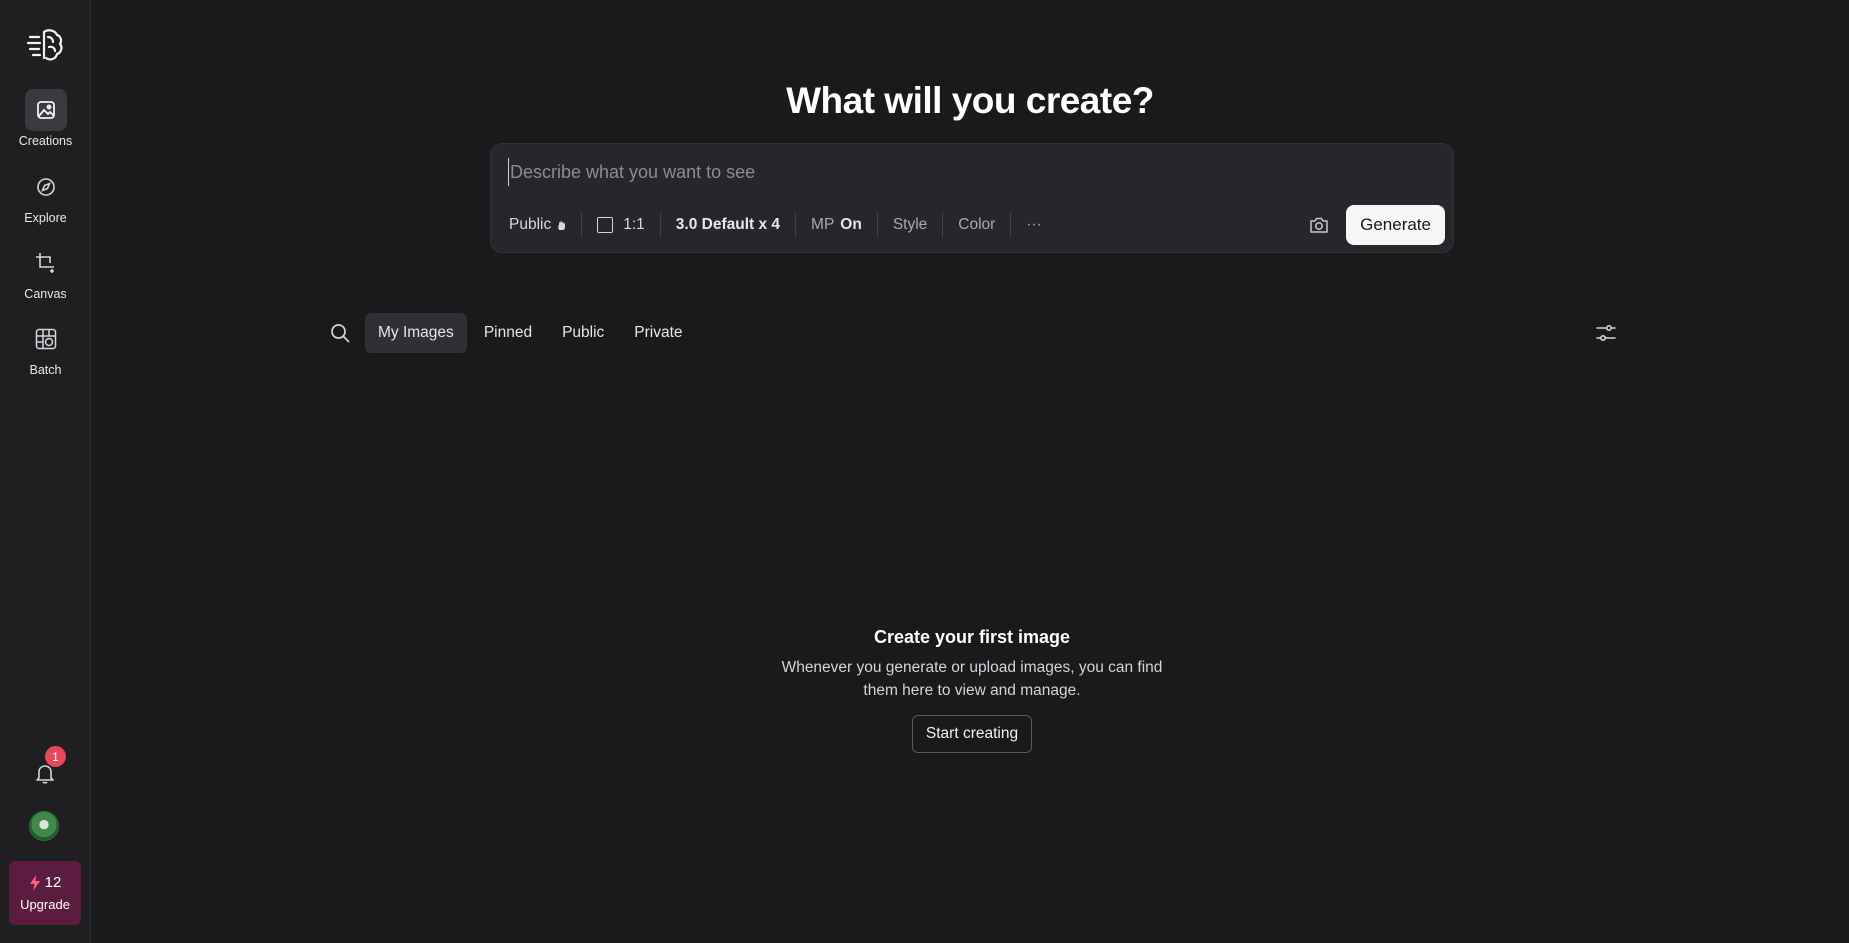 This screenshot has height=943, width=1849. Describe the element at coordinates (1395, 225) in the screenshot. I see `generate-button: Generate` at that location.